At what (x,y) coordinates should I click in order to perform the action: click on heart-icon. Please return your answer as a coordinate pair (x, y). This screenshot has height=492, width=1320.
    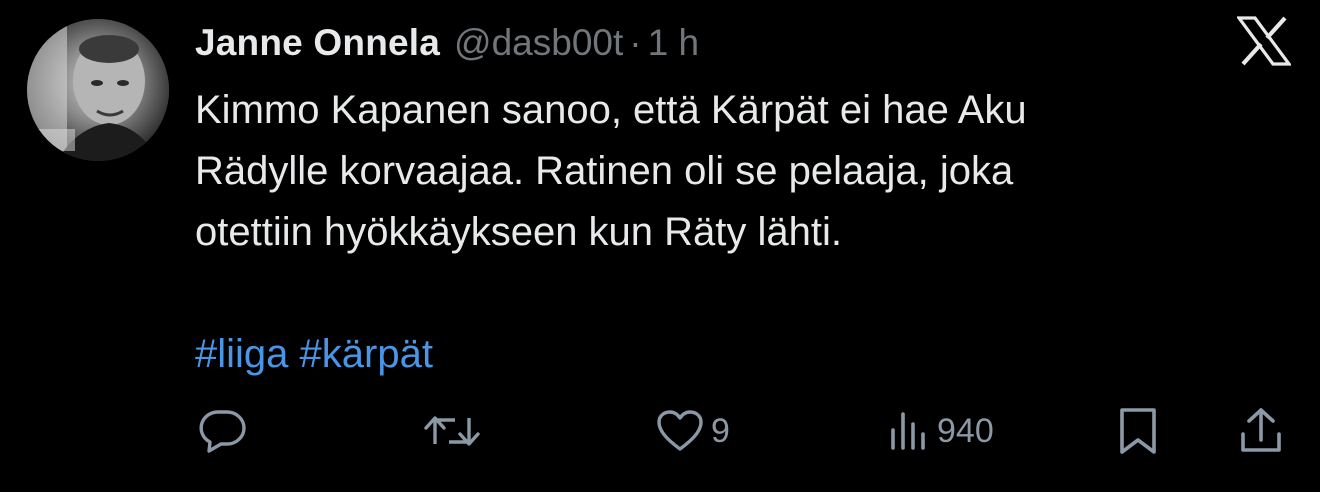
    Looking at the image, I should click on (680, 431).